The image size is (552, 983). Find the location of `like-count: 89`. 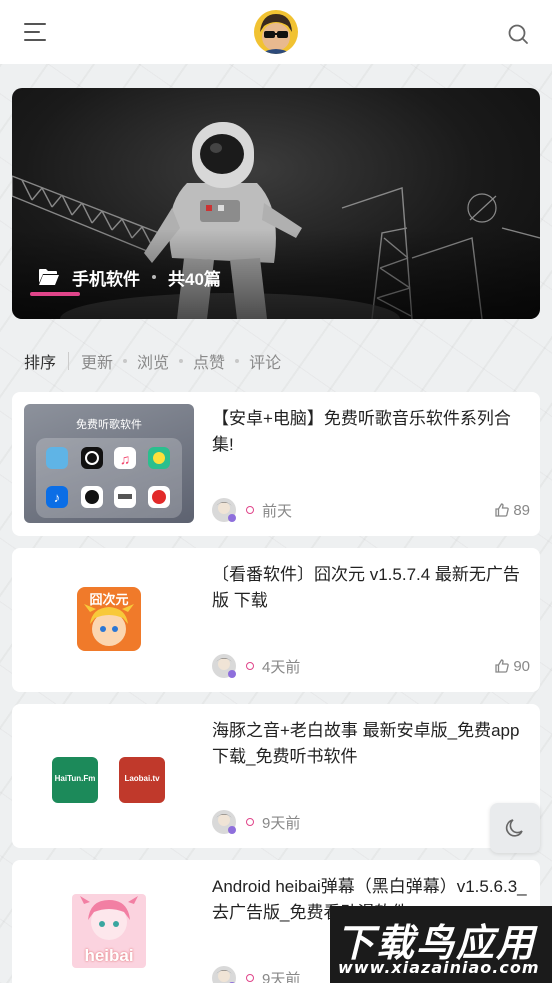

like-count: 89 is located at coordinates (512, 510).